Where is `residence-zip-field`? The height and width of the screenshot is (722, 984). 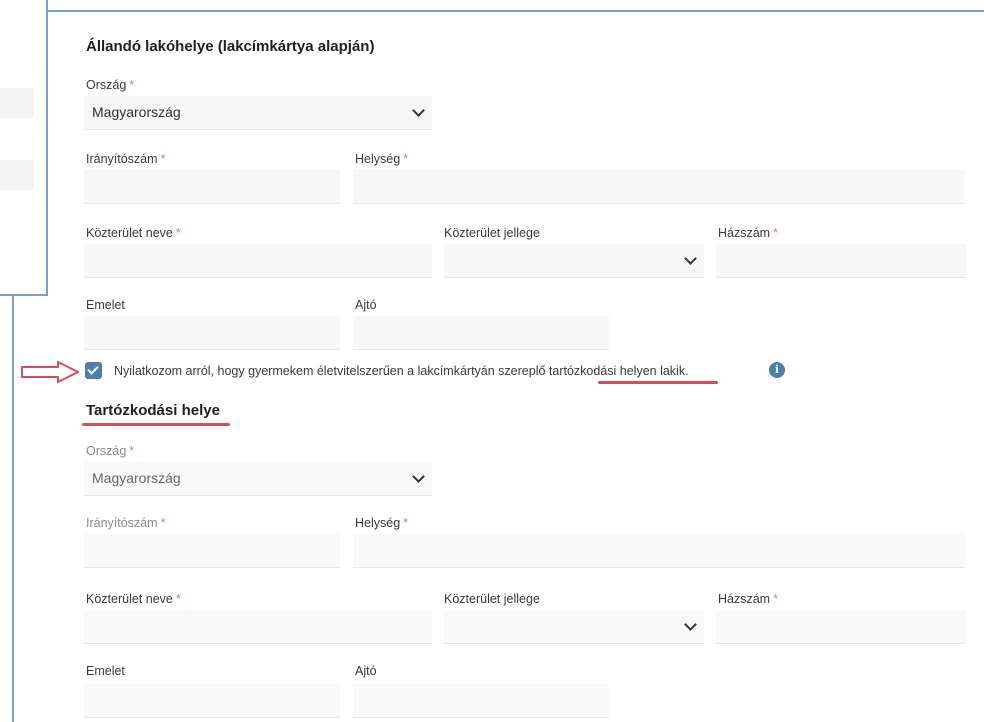 residence-zip-field is located at coordinates (212, 551).